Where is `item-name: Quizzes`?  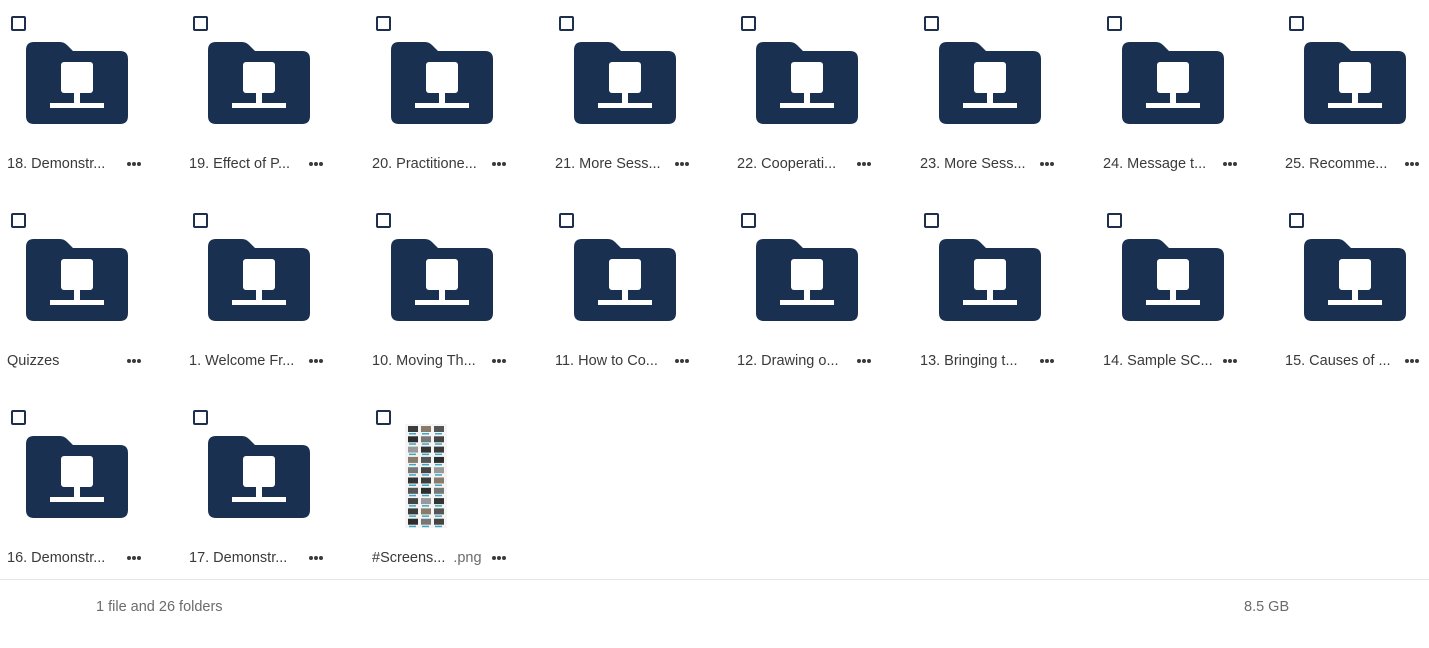 item-name: Quizzes is located at coordinates (63, 361).